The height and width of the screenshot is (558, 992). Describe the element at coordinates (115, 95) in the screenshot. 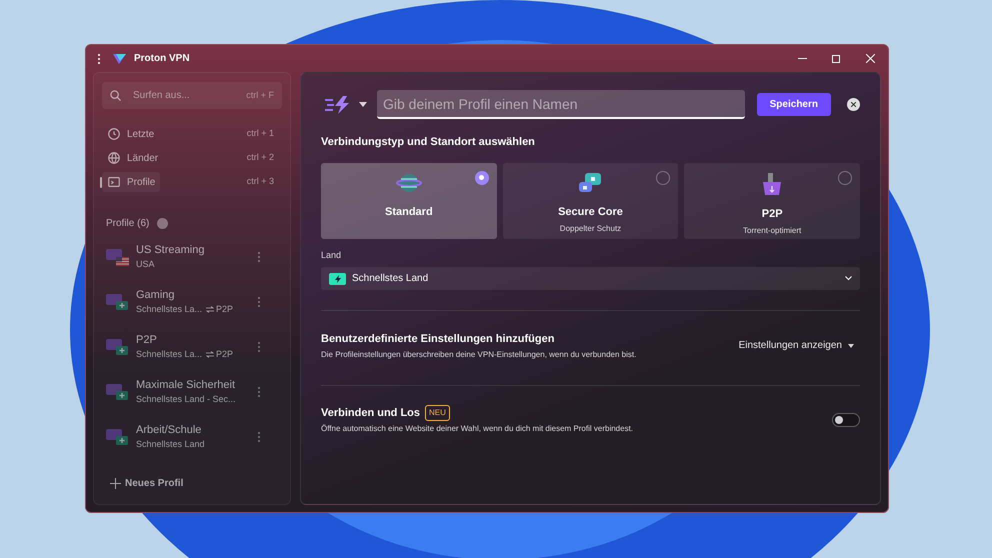

I see `search-icon` at that location.